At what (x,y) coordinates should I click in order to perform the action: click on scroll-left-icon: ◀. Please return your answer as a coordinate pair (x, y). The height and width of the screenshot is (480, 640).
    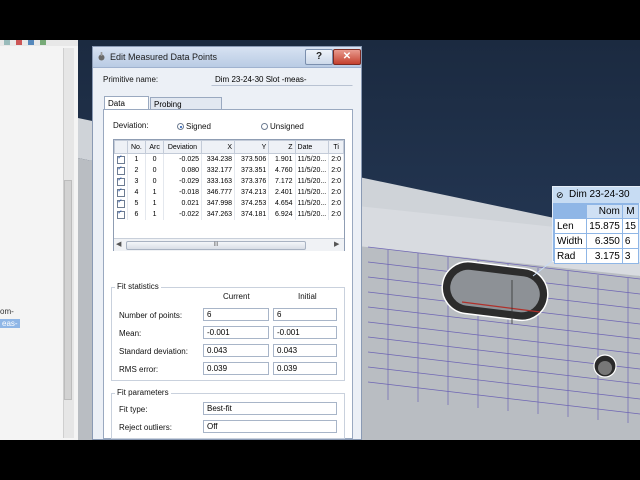
    Looking at the image, I should click on (118, 244).